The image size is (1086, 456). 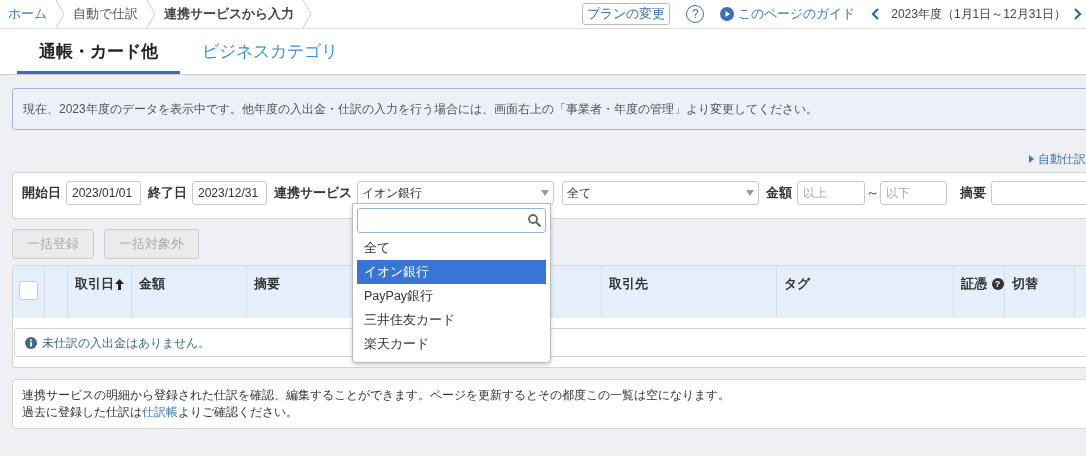 I want to click on info-icon, so click(x=31, y=342).